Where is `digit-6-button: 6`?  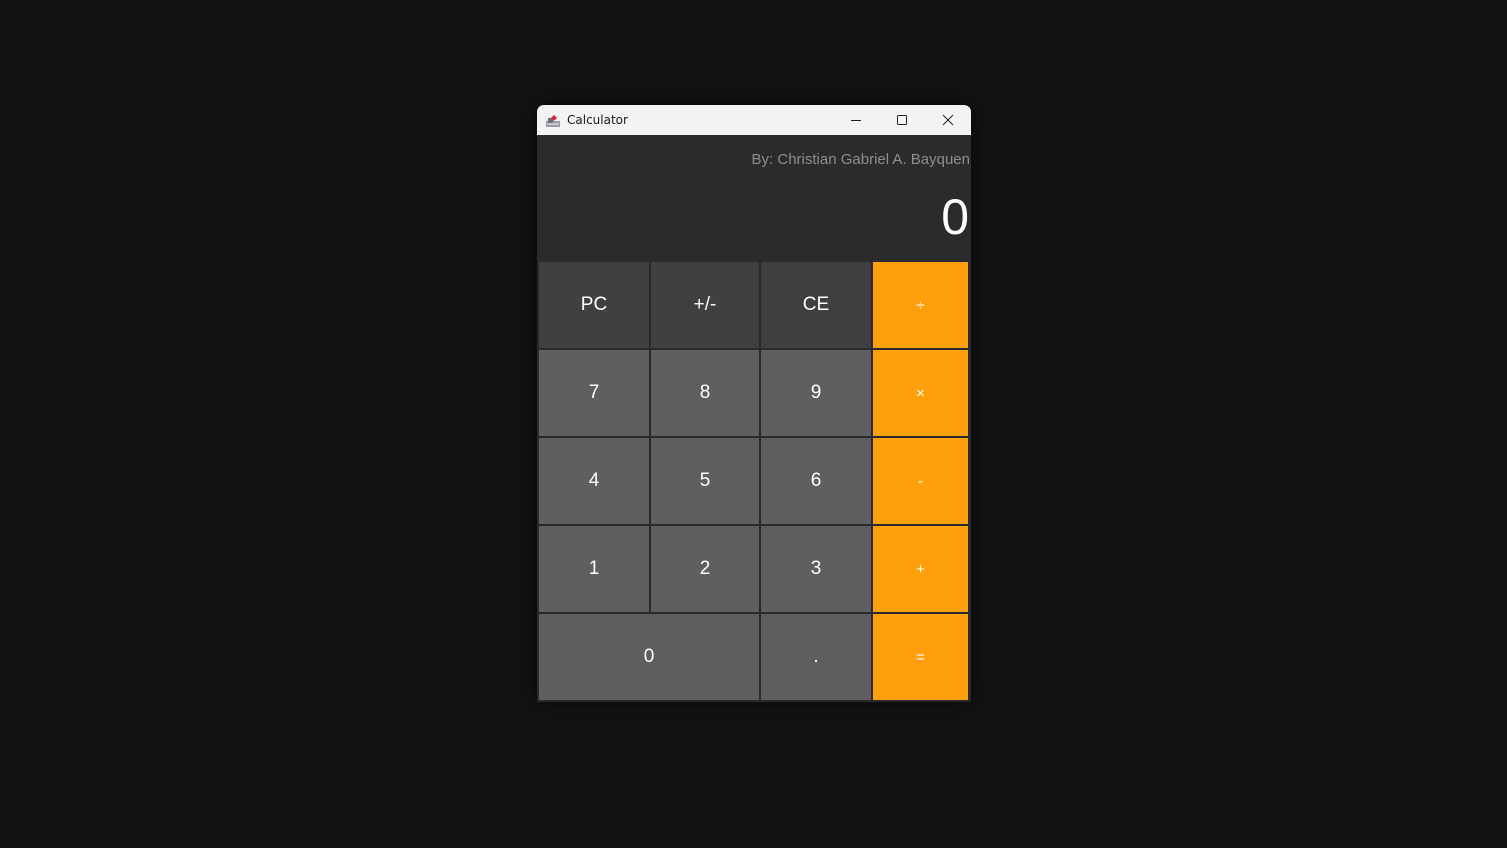
digit-6-button: 6 is located at coordinates (816, 481).